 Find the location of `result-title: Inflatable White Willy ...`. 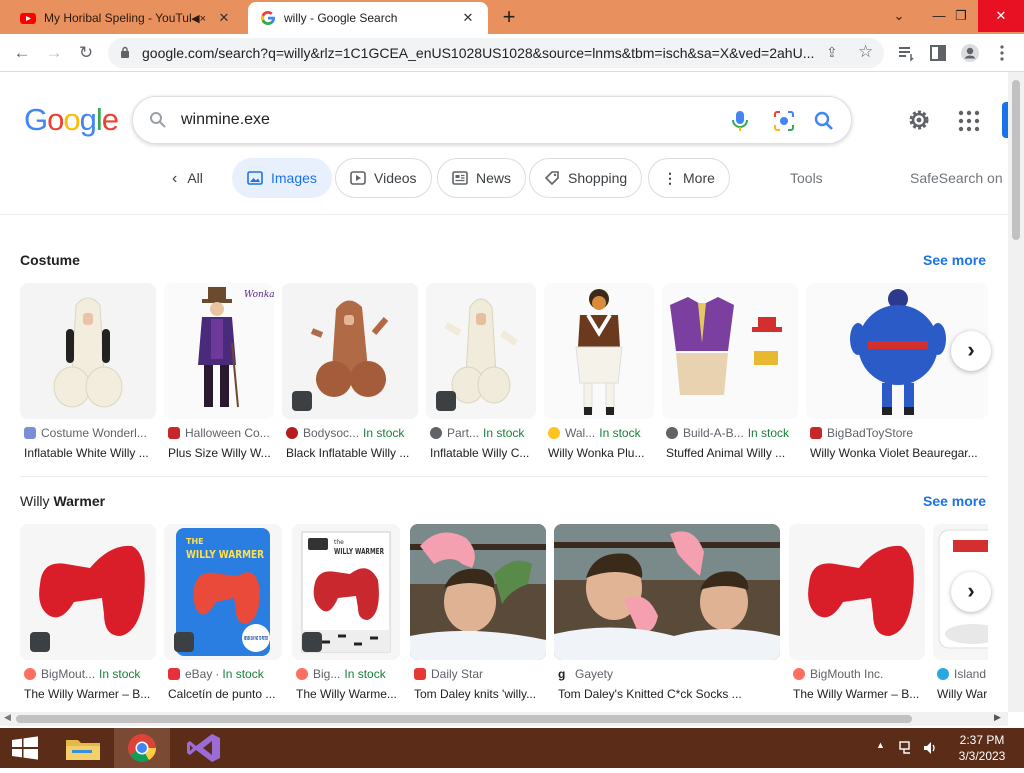

result-title: Inflatable White Willy ... is located at coordinates (90, 453).